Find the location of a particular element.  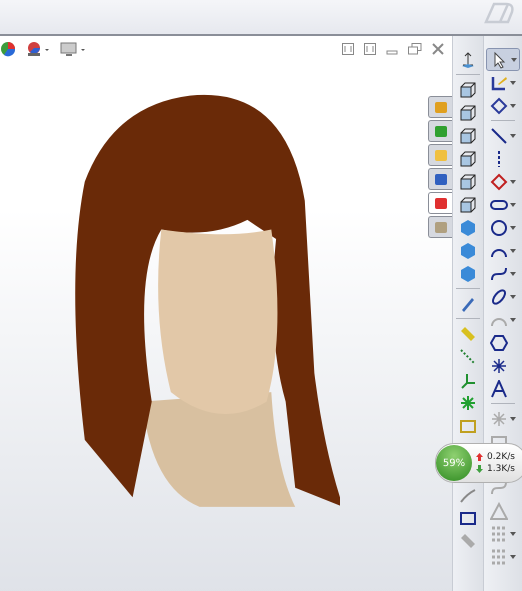

usage-percent: 59% is located at coordinates (454, 463).